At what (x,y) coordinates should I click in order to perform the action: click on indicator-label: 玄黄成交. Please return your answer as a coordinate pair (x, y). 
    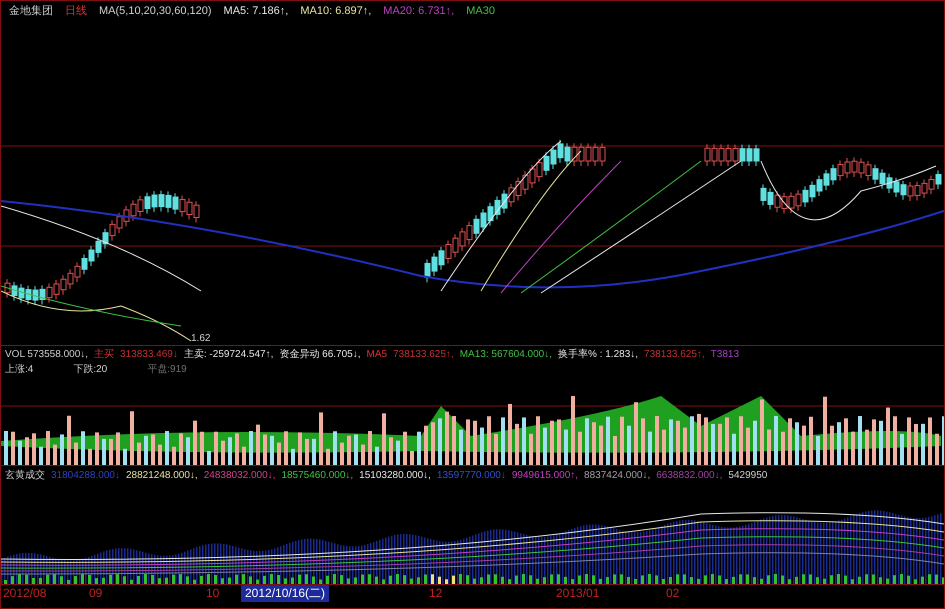
    Looking at the image, I should click on (25, 475).